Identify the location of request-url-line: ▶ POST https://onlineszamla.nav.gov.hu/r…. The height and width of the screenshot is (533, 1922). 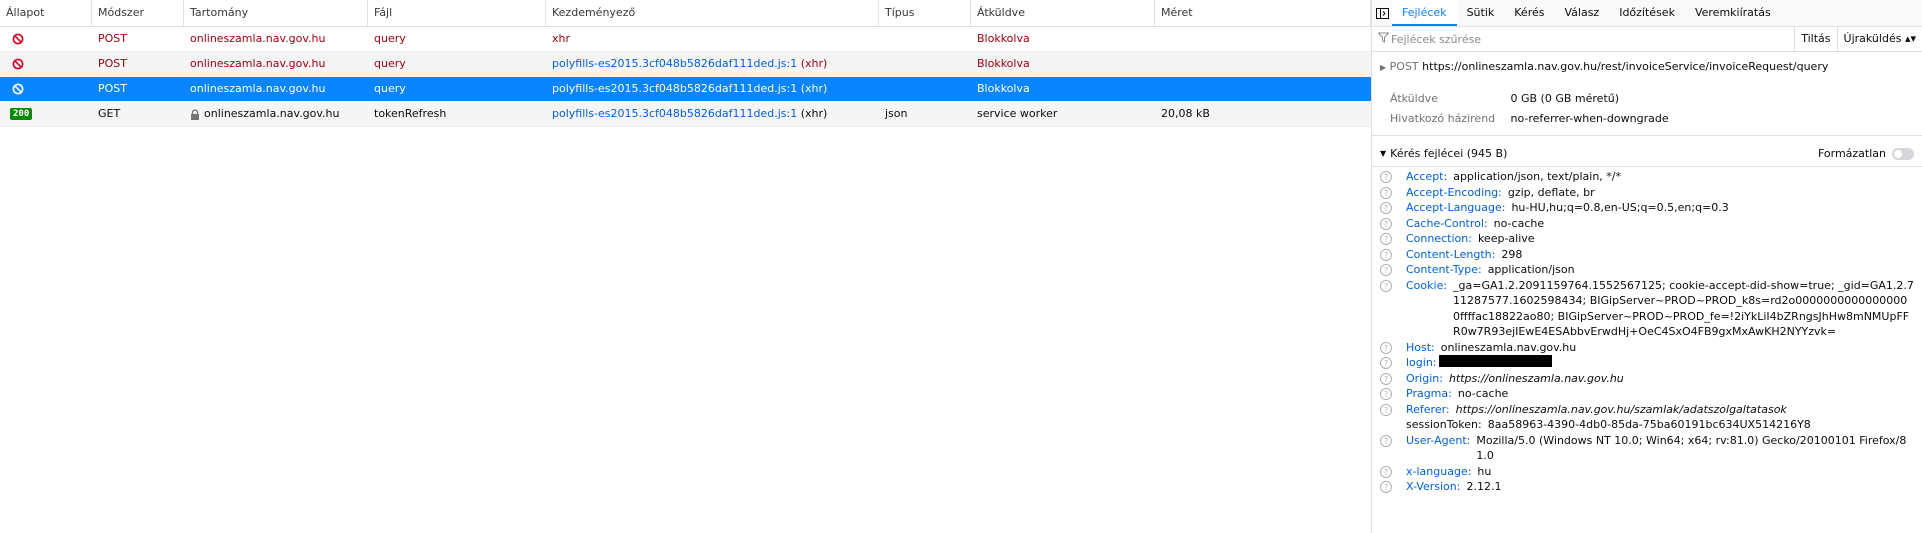
(1647, 67).